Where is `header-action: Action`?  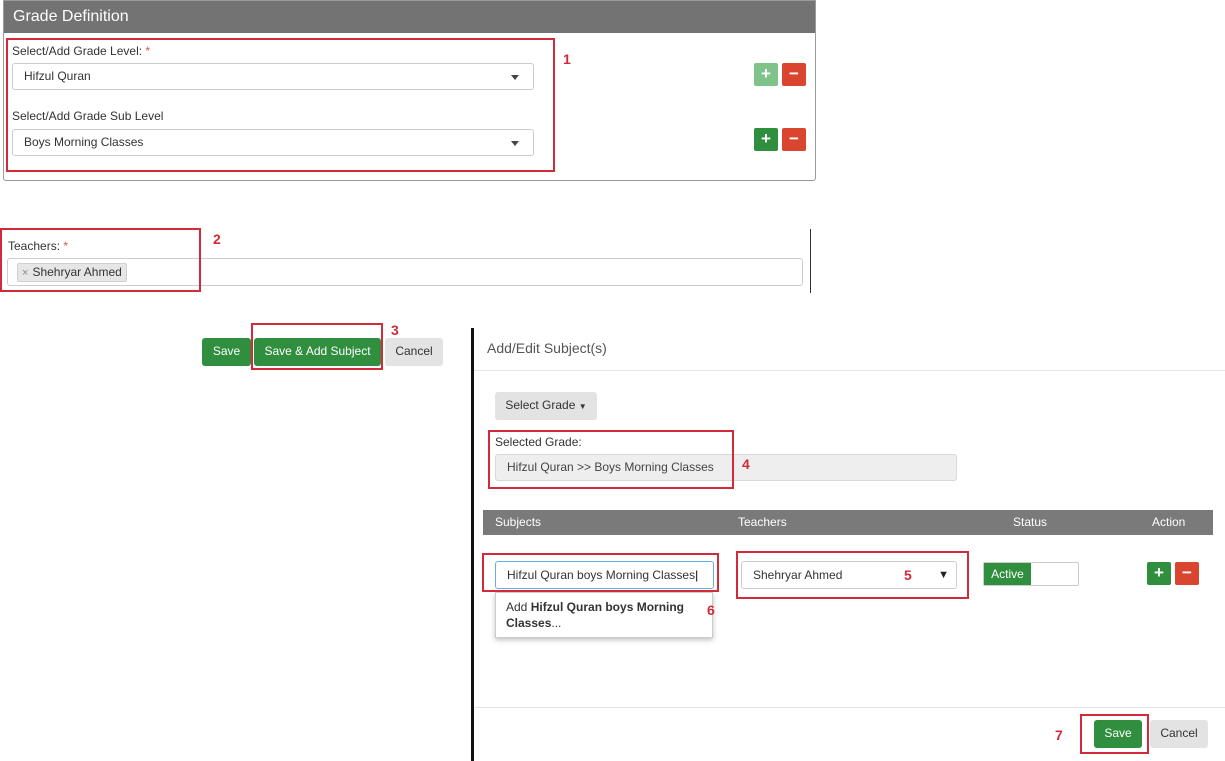 header-action: Action is located at coordinates (1169, 522).